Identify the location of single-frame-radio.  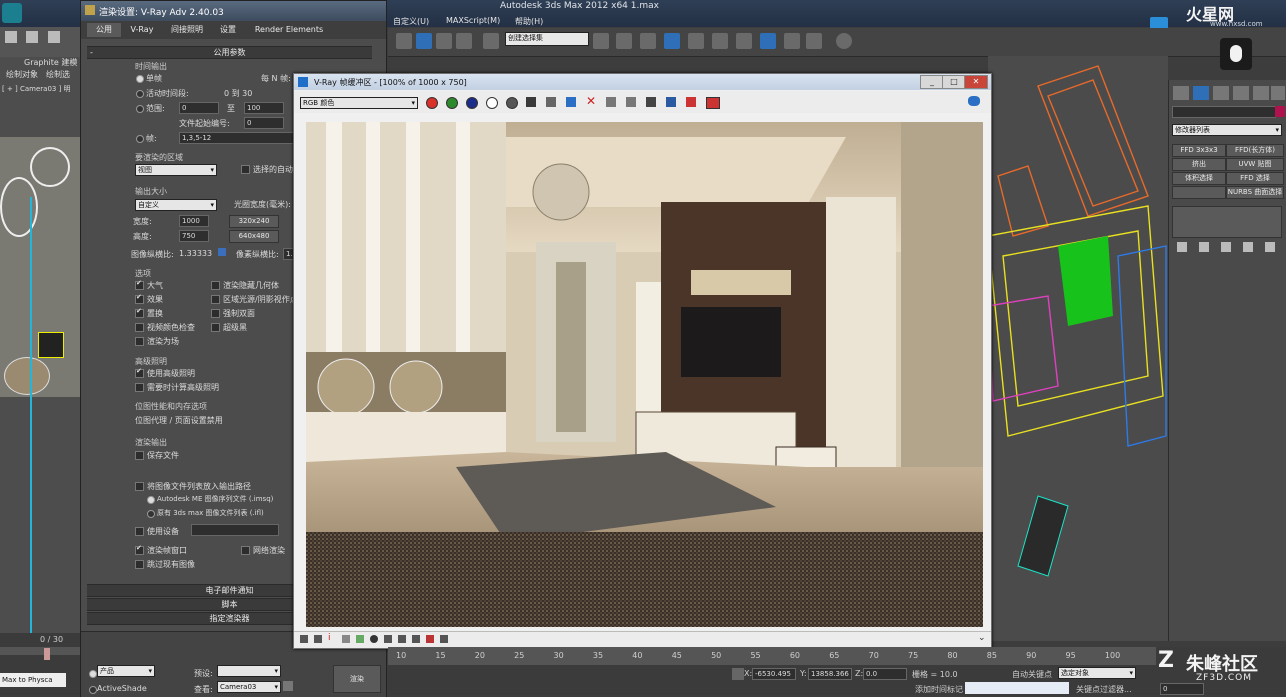
(140, 79).